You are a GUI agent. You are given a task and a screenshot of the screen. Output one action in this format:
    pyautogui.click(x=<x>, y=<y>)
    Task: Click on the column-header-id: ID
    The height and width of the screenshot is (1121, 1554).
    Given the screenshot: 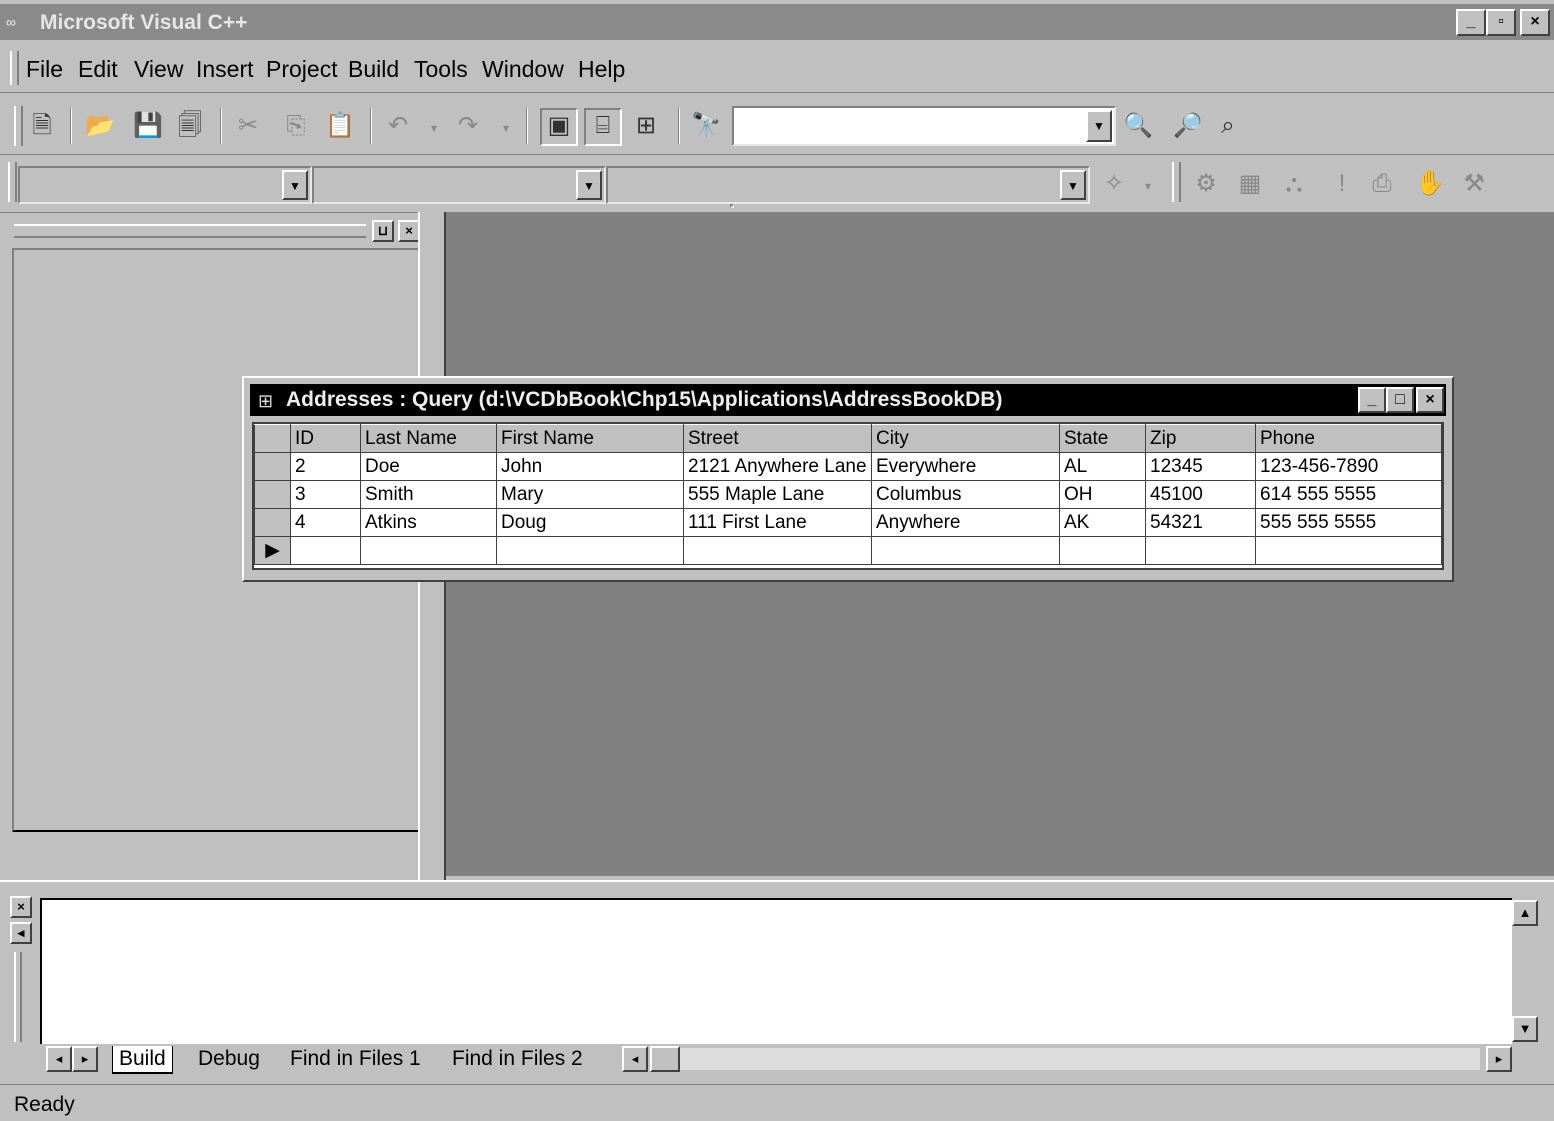 What is the action you would take?
    pyautogui.click(x=325, y=438)
    